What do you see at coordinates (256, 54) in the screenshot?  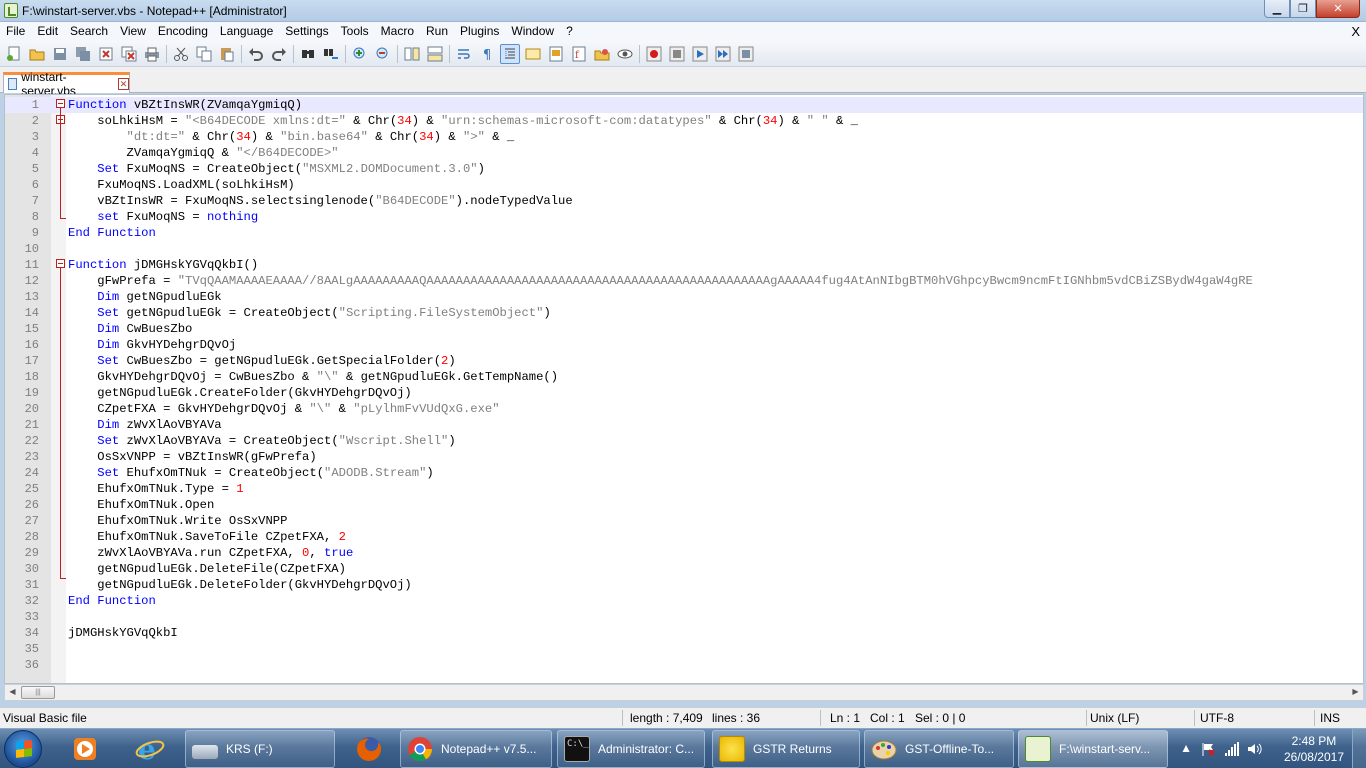 I see `undo-icon` at bounding box center [256, 54].